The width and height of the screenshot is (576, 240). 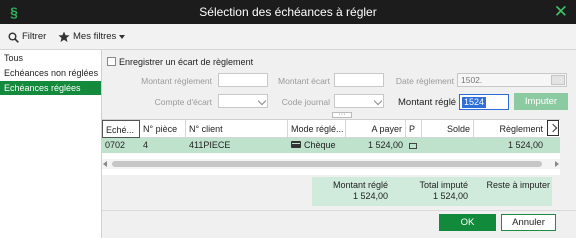 What do you see at coordinates (210, 145) in the screenshot?
I see `cell-client: 411PIECE` at bounding box center [210, 145].